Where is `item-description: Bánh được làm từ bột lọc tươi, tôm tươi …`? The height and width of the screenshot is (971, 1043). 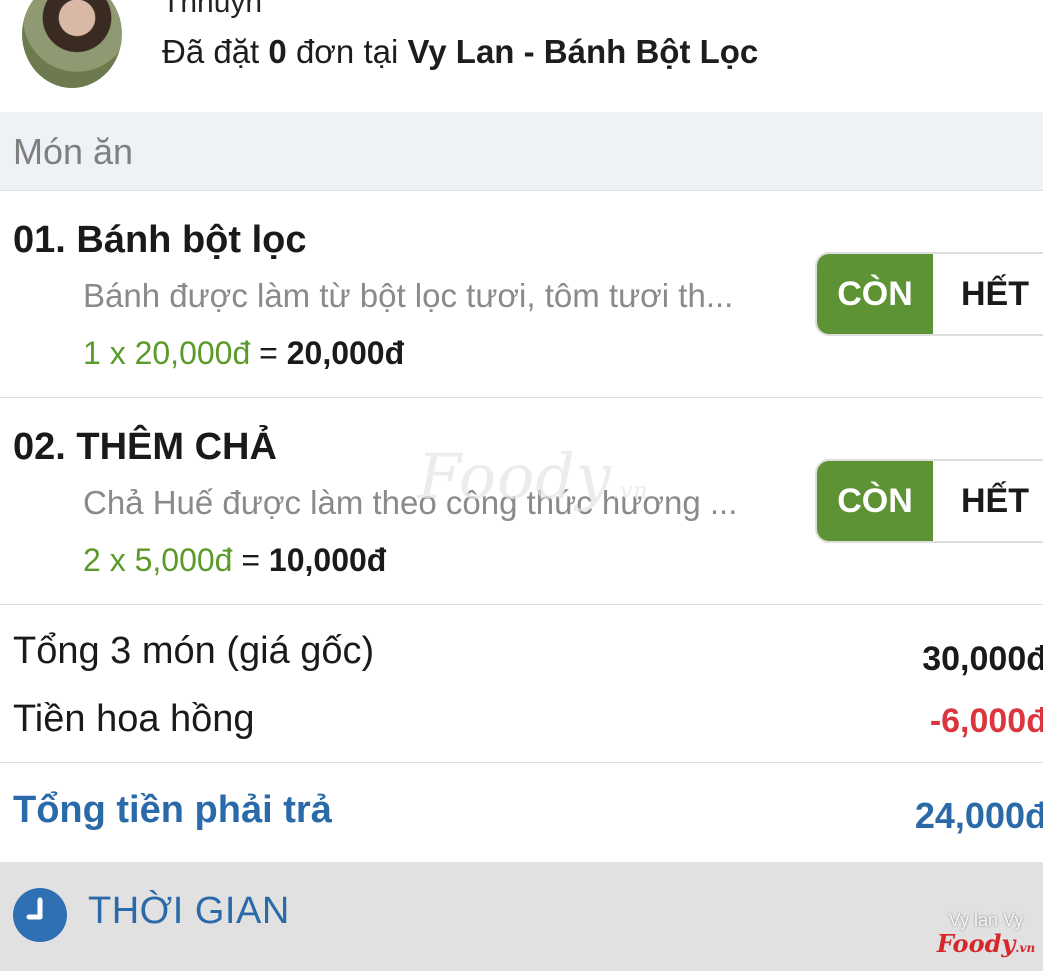
item-description: Bánh được làm từ bột lọc tươi, tôm tươi … is located at coordinates (408, 295).